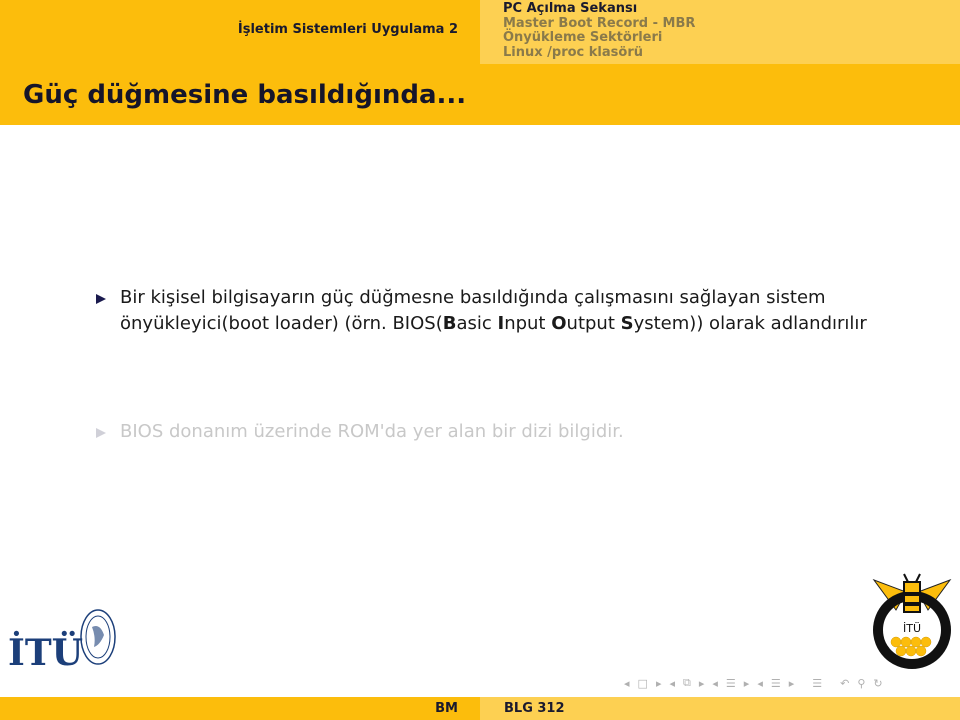 This screenshot has height=720, width=960. I want to click on nav-subsection-icon: ⧉, so click(687, 683).